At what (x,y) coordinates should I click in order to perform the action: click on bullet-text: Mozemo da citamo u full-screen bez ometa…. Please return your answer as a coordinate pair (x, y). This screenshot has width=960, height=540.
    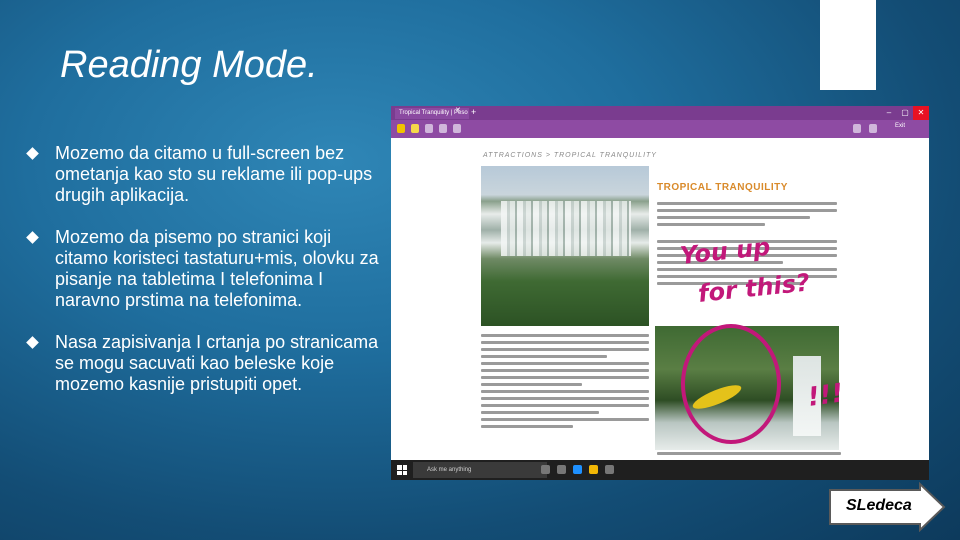
    Looking at the image, I should click on (214, 174).